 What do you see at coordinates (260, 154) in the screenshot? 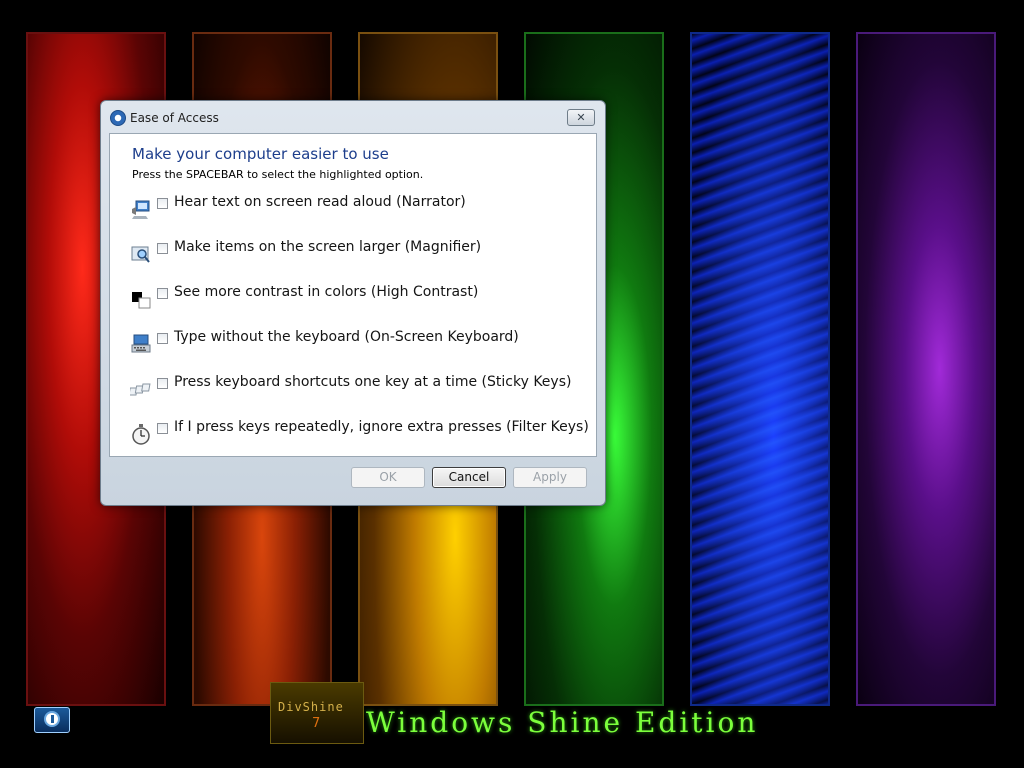
I see `page-heading: Make your computer easier to use` at bounding box center [260, 154].